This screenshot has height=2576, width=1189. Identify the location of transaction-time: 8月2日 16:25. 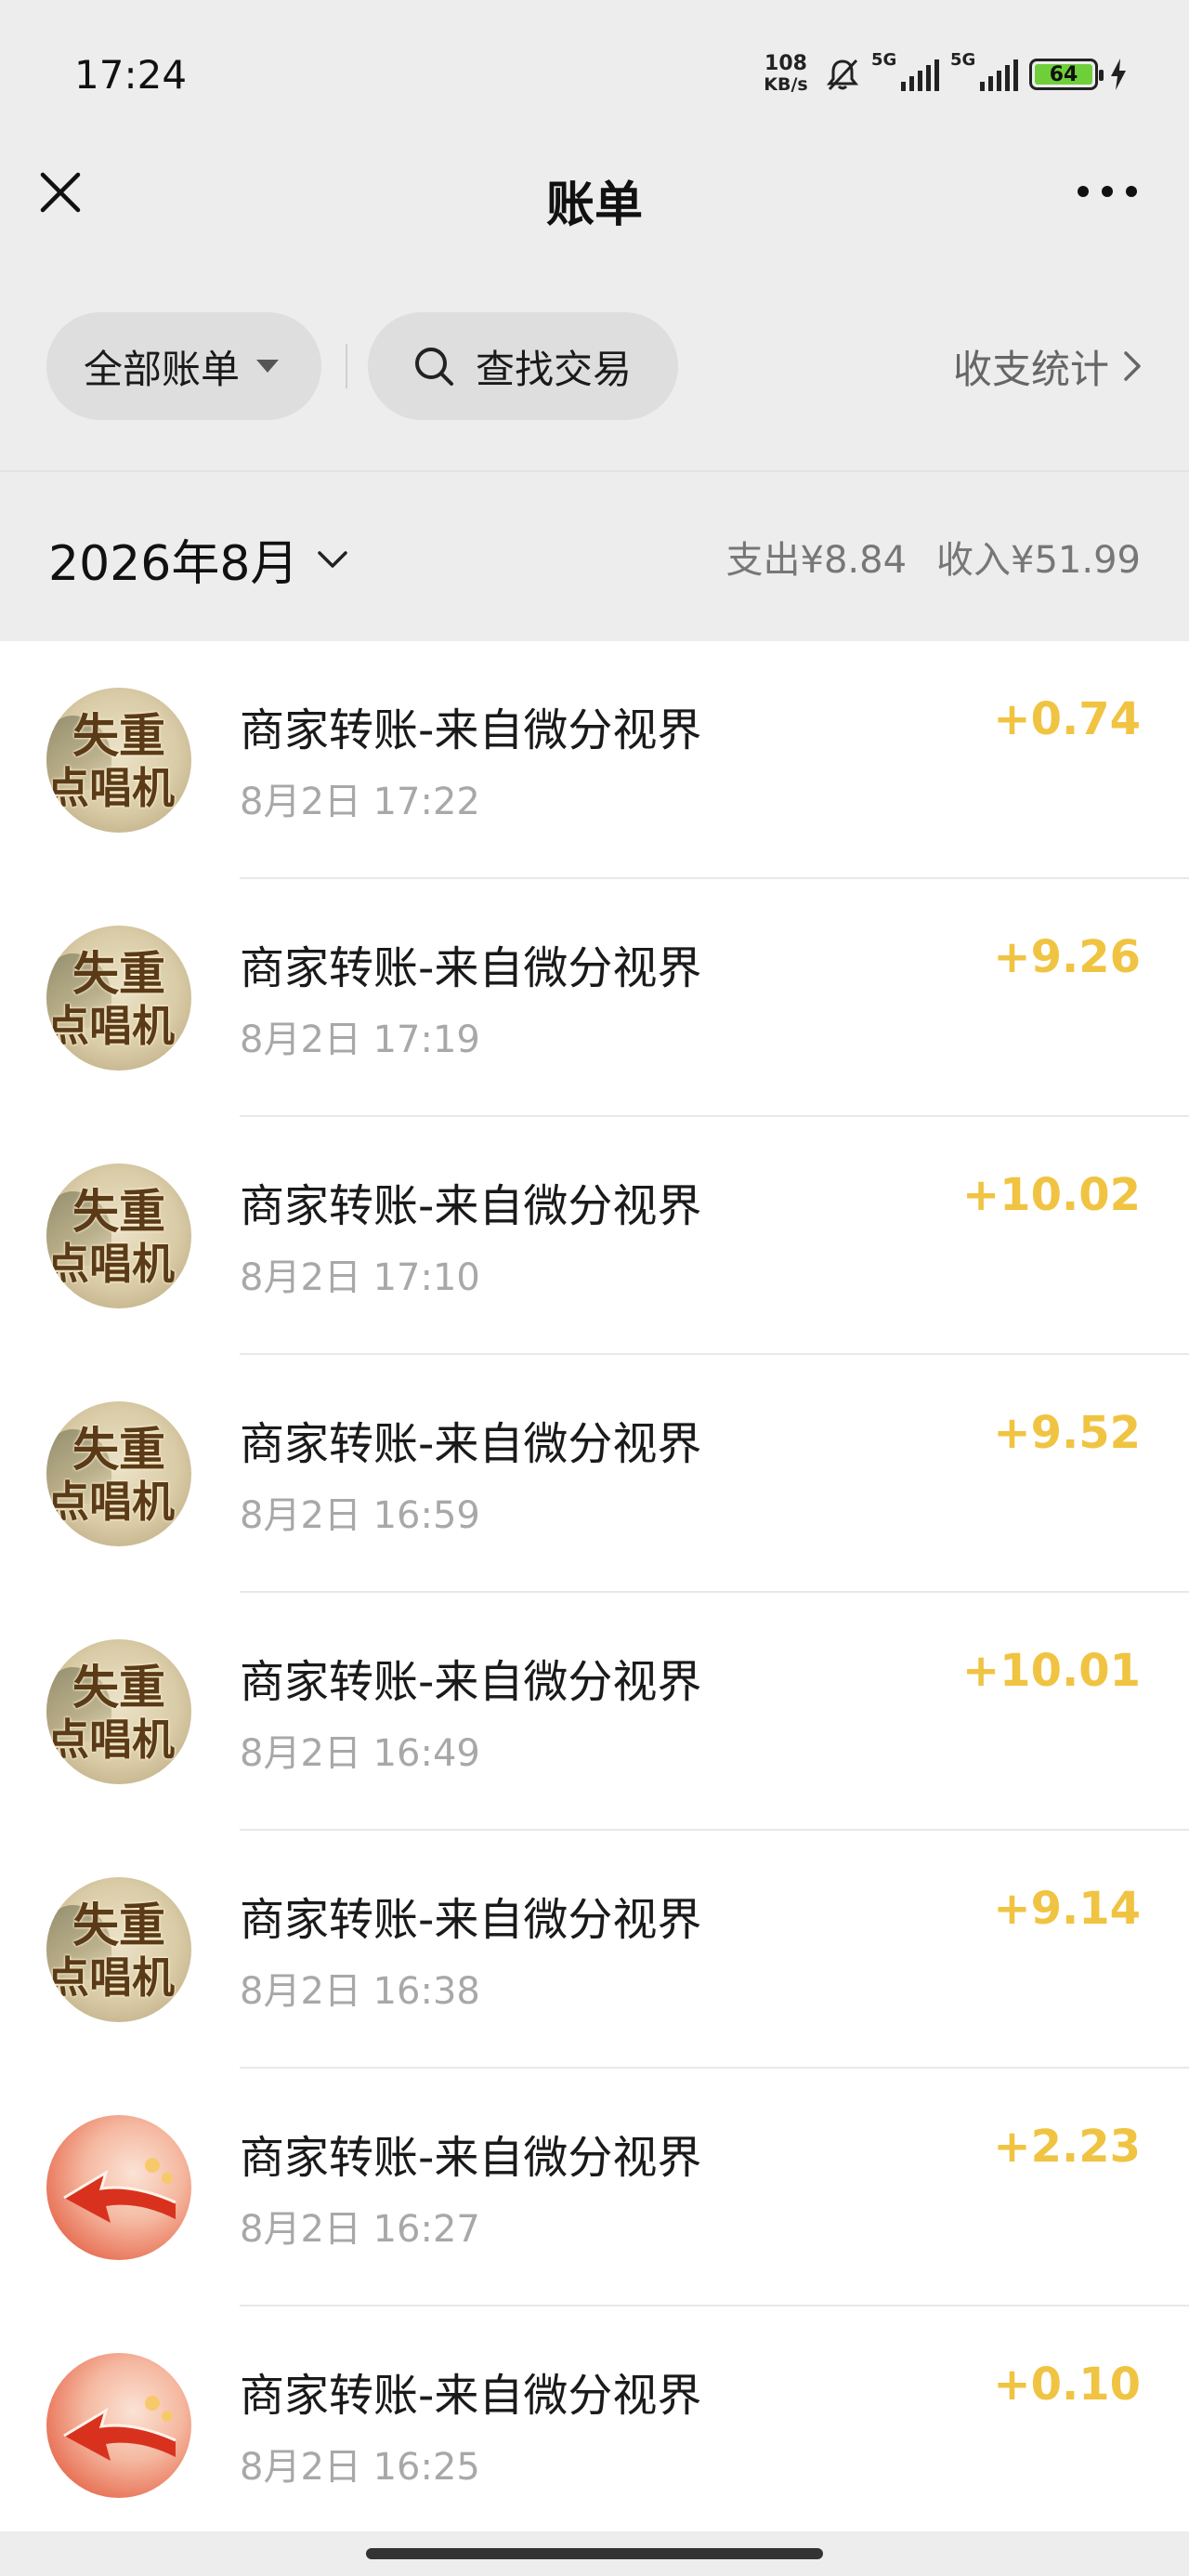
(360, 2467).